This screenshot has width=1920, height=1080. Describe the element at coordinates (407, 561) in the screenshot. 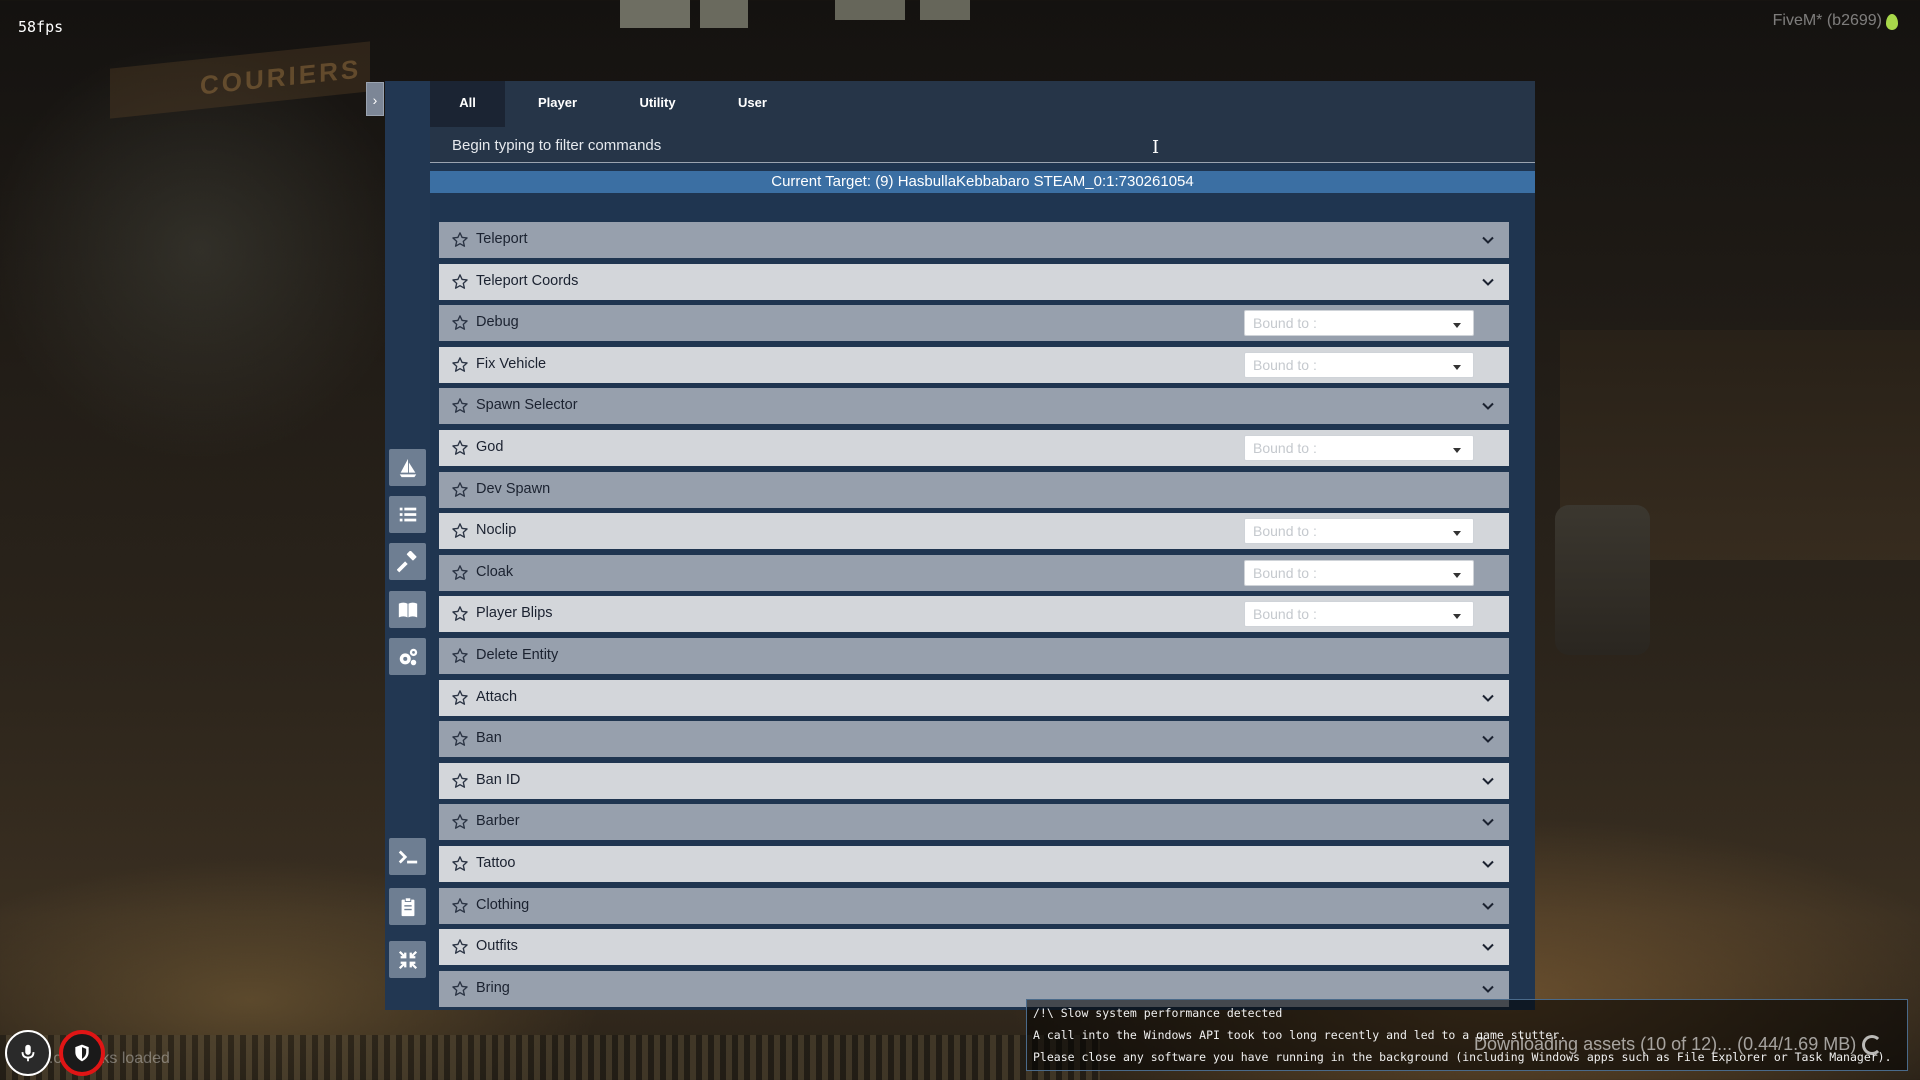

I see `hammer-icon` at that location.